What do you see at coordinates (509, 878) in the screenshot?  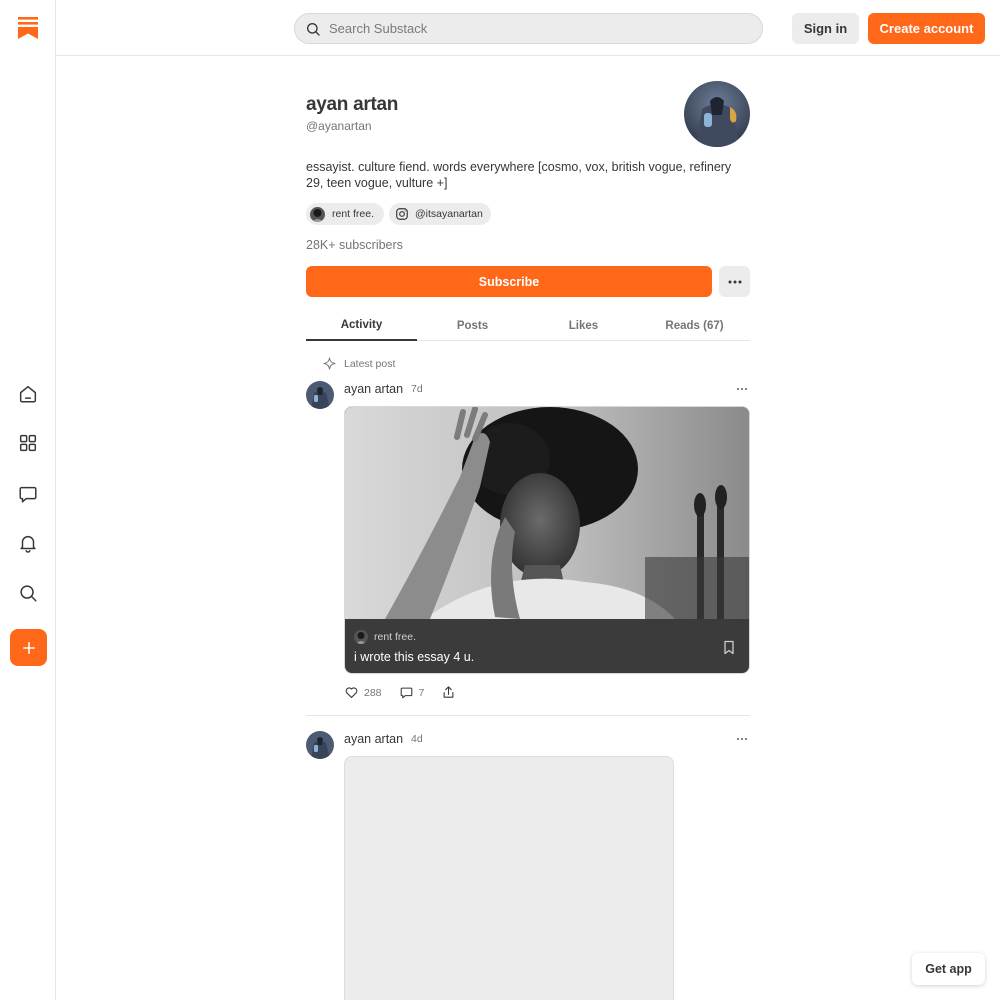 I see `post-media-placeholder` at bounding box center [509, 878].